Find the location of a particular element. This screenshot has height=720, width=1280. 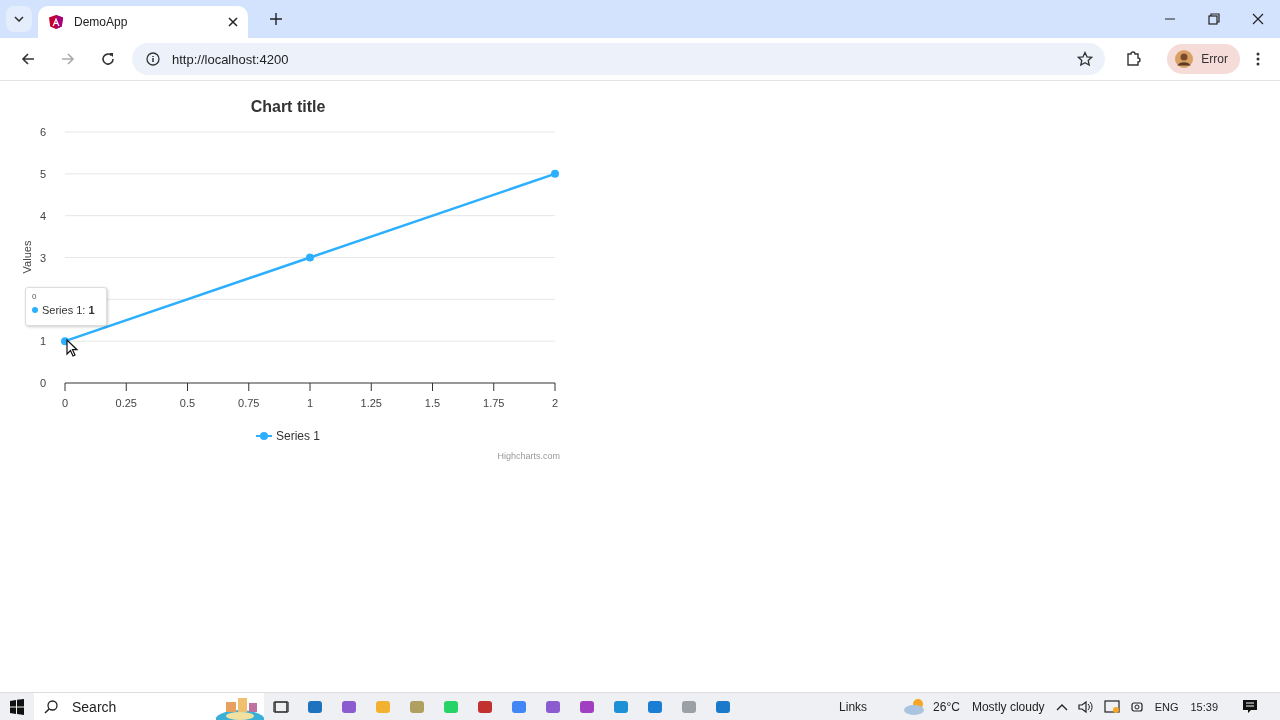

address-bar: http://localhost:4200 is located at coordinates (619, 59).